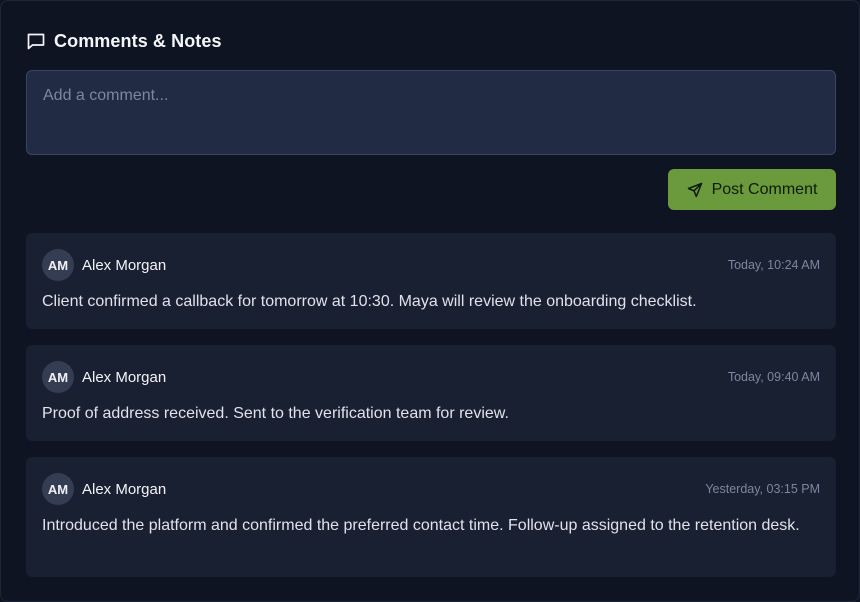 This screenshot has height=602, width=860. Describe the element at coordinates (764, 189) in the screenshot. I see `post-comment-label: Post Comment` at that location.